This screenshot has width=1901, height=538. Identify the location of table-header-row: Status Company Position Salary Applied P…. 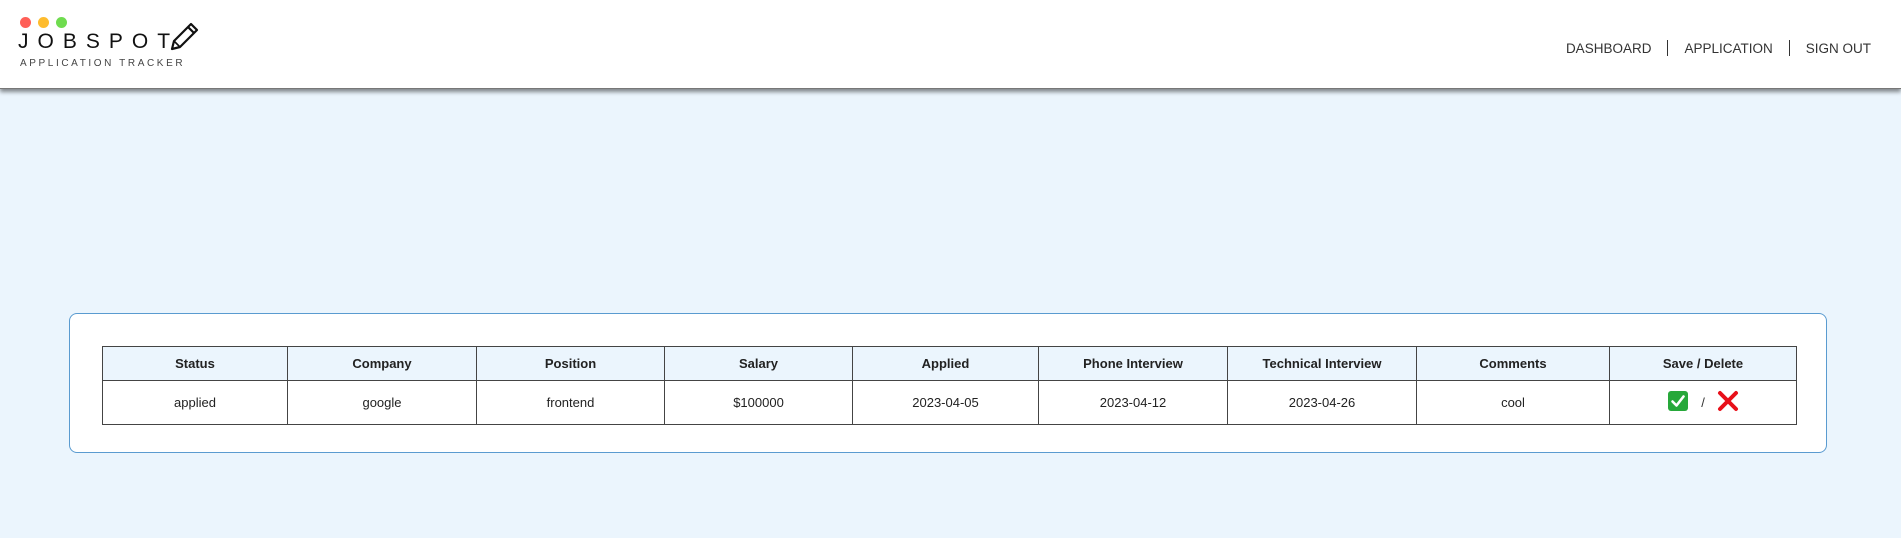
(949, 363).